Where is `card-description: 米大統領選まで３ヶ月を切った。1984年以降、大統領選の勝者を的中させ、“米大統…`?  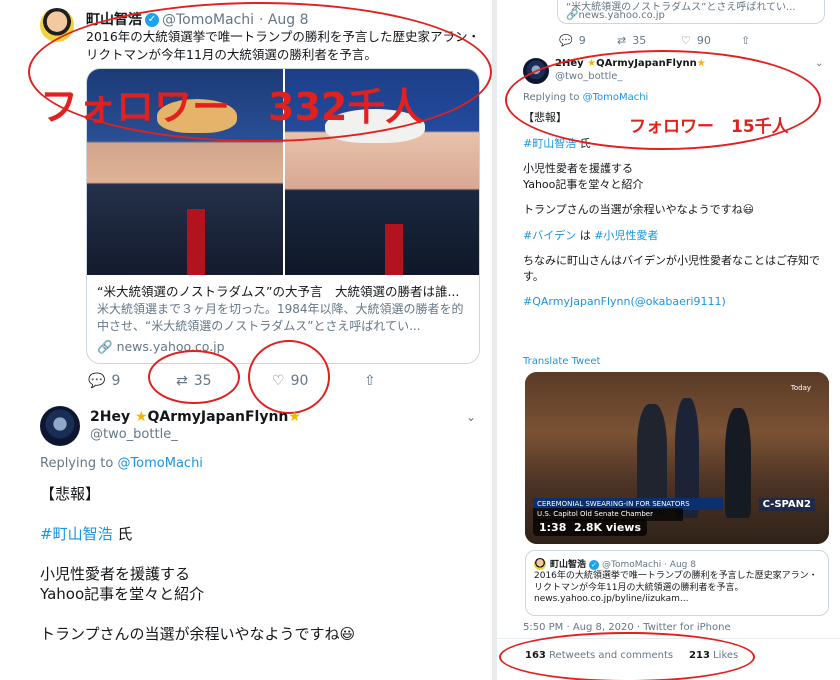 card-description: 米大統領選まで３ヶ月を切った。1984年以降、大統領選の勝者を的中させ、“米大統… is located at coordinates (280, 317).